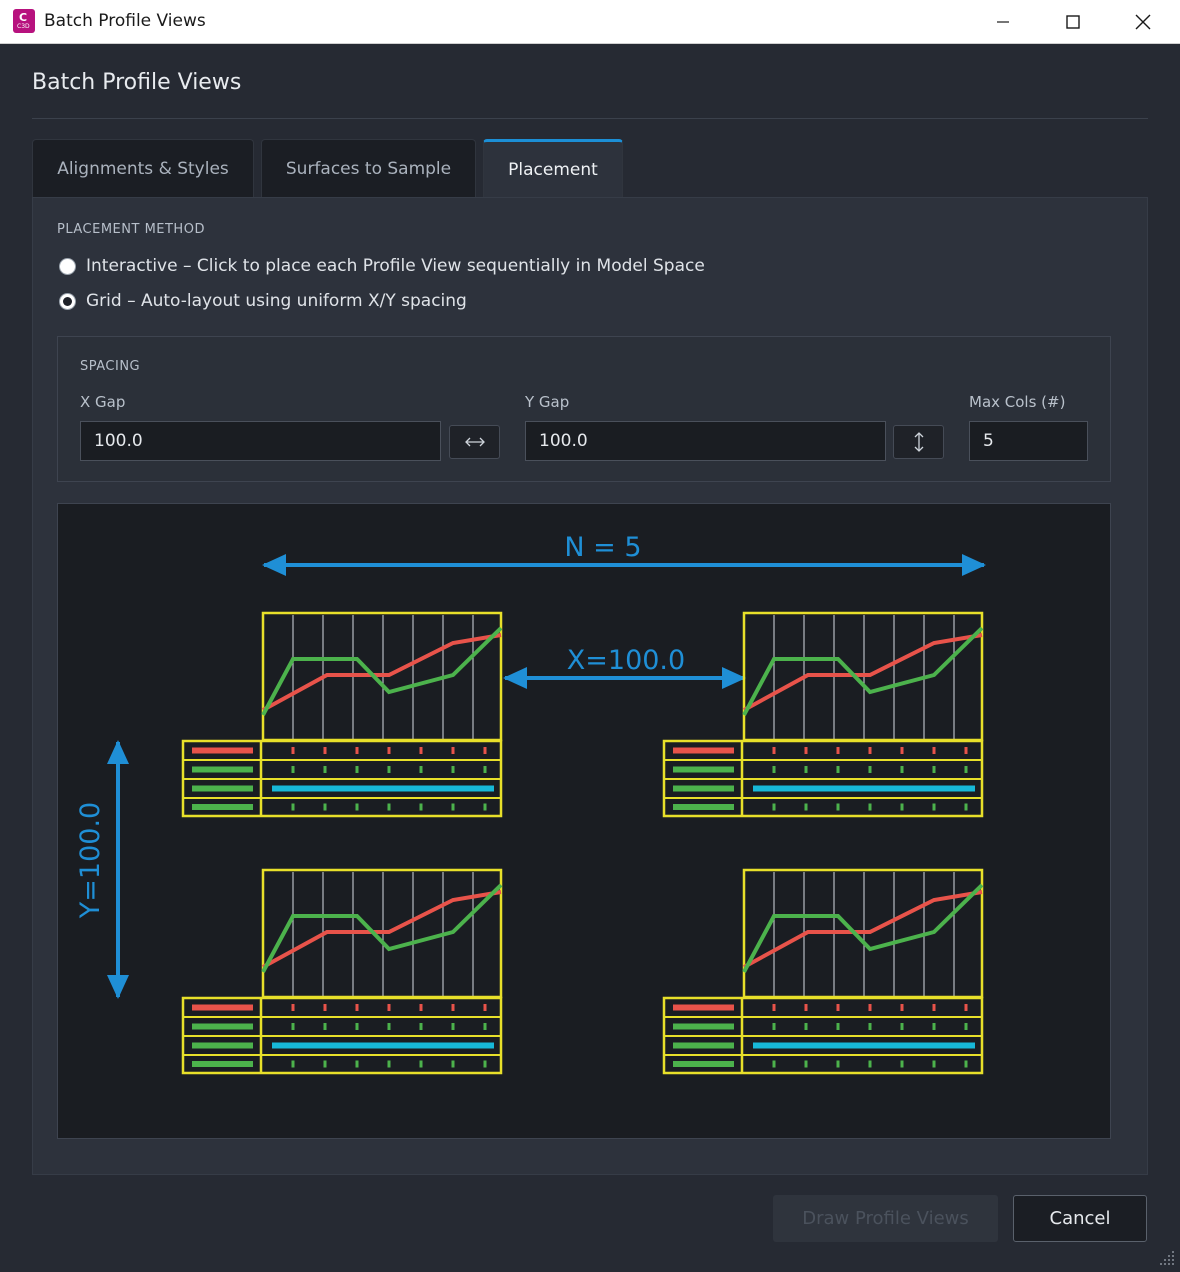 Image resolution: width=1180 pixels, height=1272 pixels. I want to click on spacing-group: SPACING X Gap Y Gap Max Cols (#), so click(584, 409).